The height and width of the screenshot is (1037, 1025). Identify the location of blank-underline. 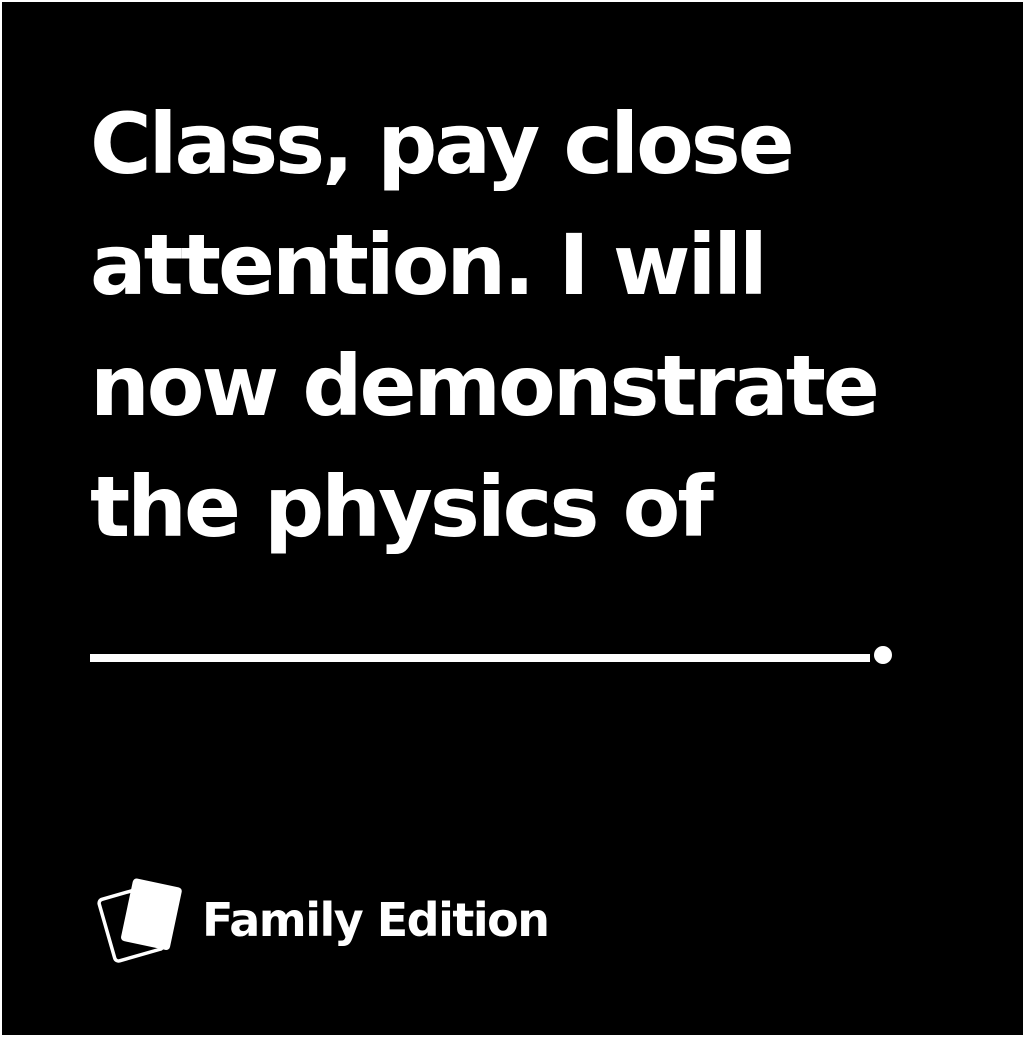
(480, 658).